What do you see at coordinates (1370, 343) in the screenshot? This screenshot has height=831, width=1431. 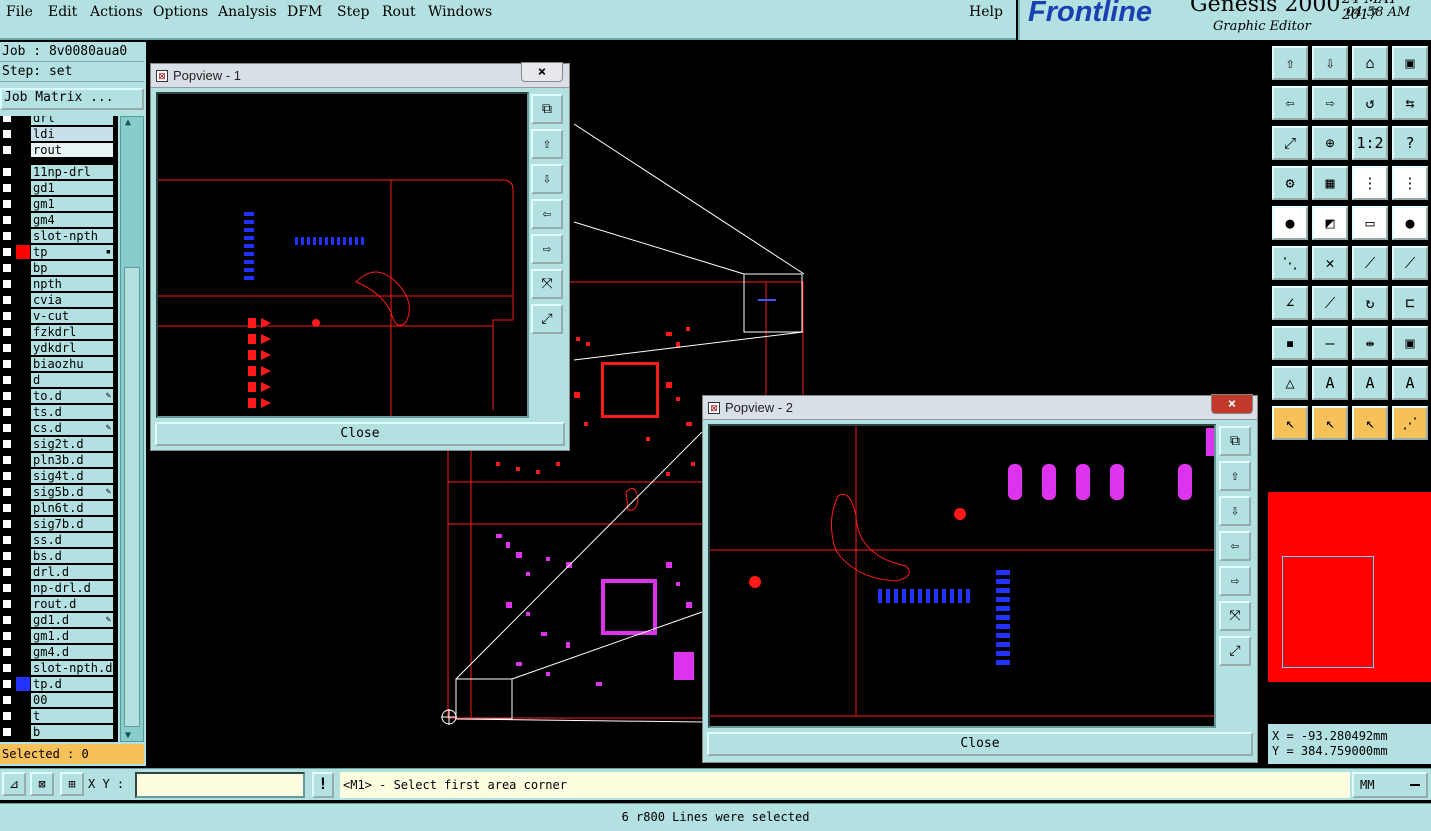 I see `measure-icon: ⇹` at bounding box center [1370, 343].